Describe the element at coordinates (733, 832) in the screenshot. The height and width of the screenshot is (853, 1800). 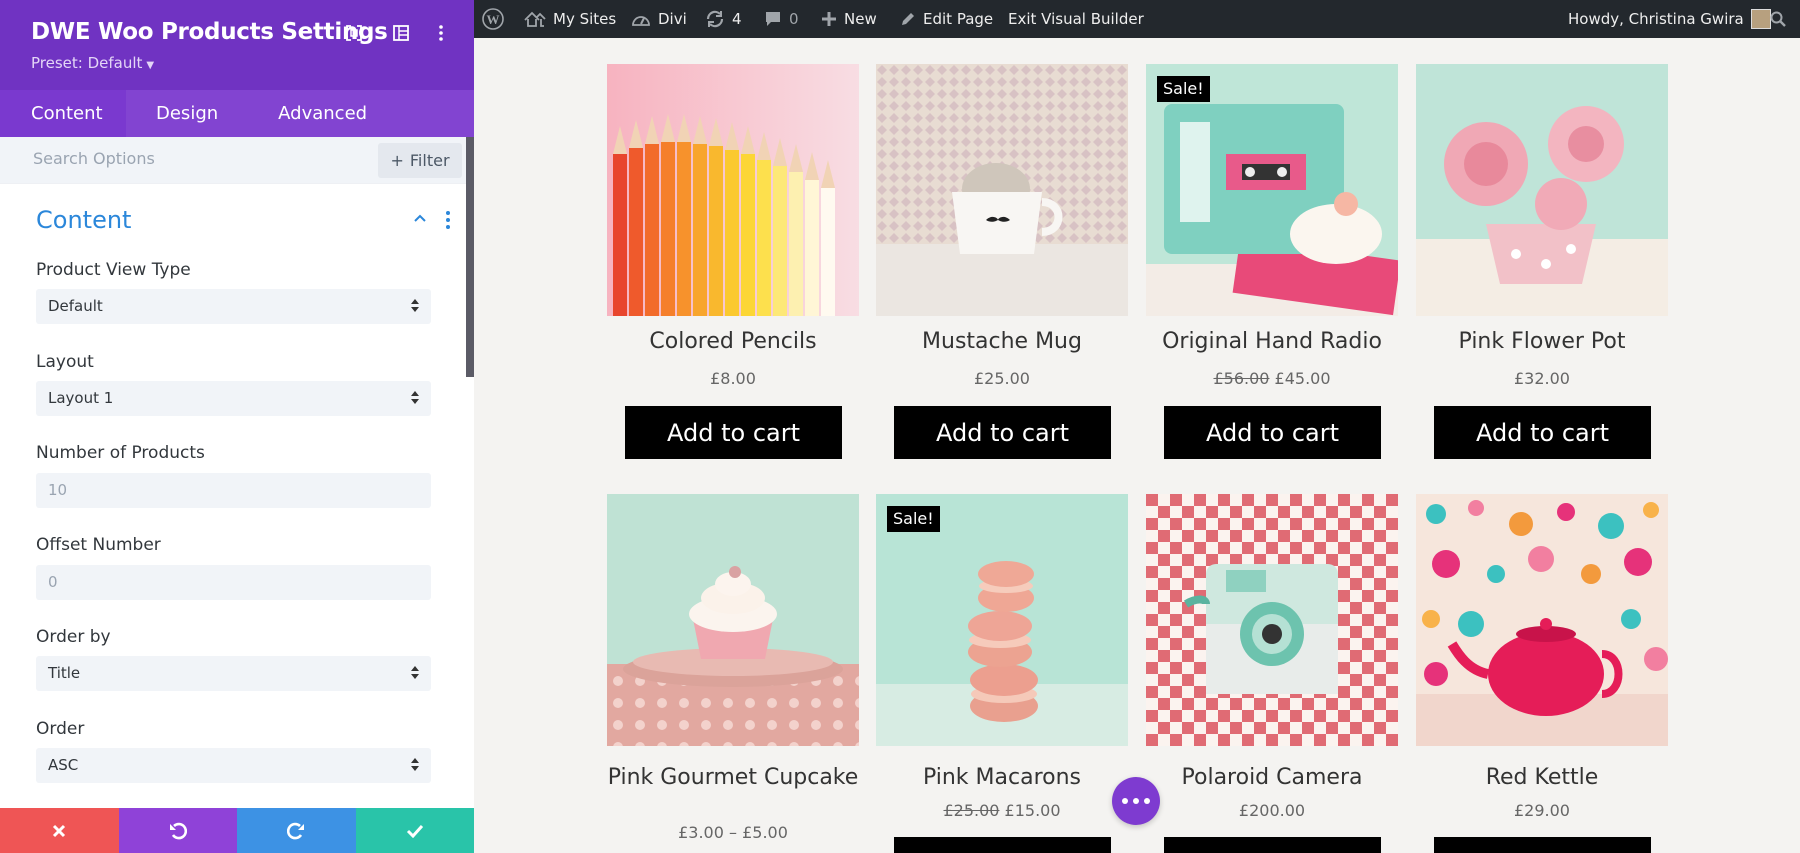
I see `product-price-value: £3.00 – £5.00` at that location.